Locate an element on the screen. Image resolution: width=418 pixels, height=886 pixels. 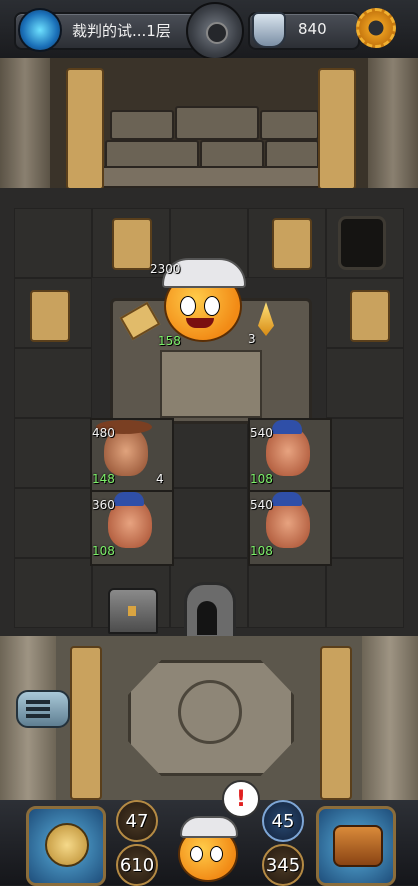
compass-item-slot is located at coordinates (66, 846).